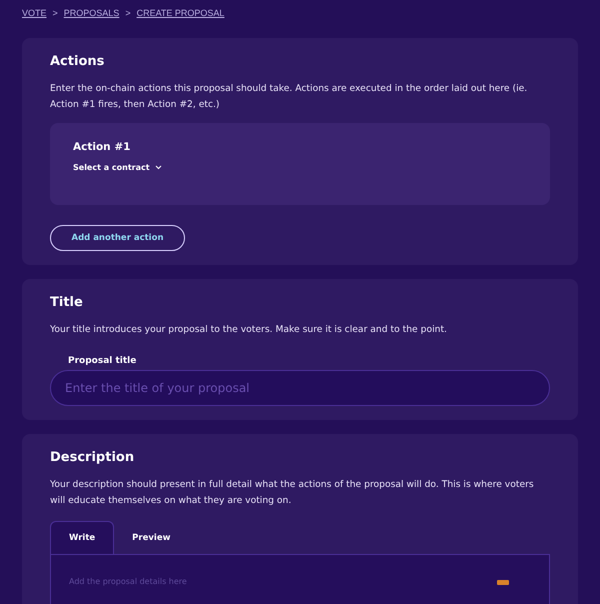 Image resolution: width=600 pixels, height=604 pixels. Describe the element at coordinates (128, 581) in the screenshot. I see `editor-placeholder: Add the proposal details here` at that location.